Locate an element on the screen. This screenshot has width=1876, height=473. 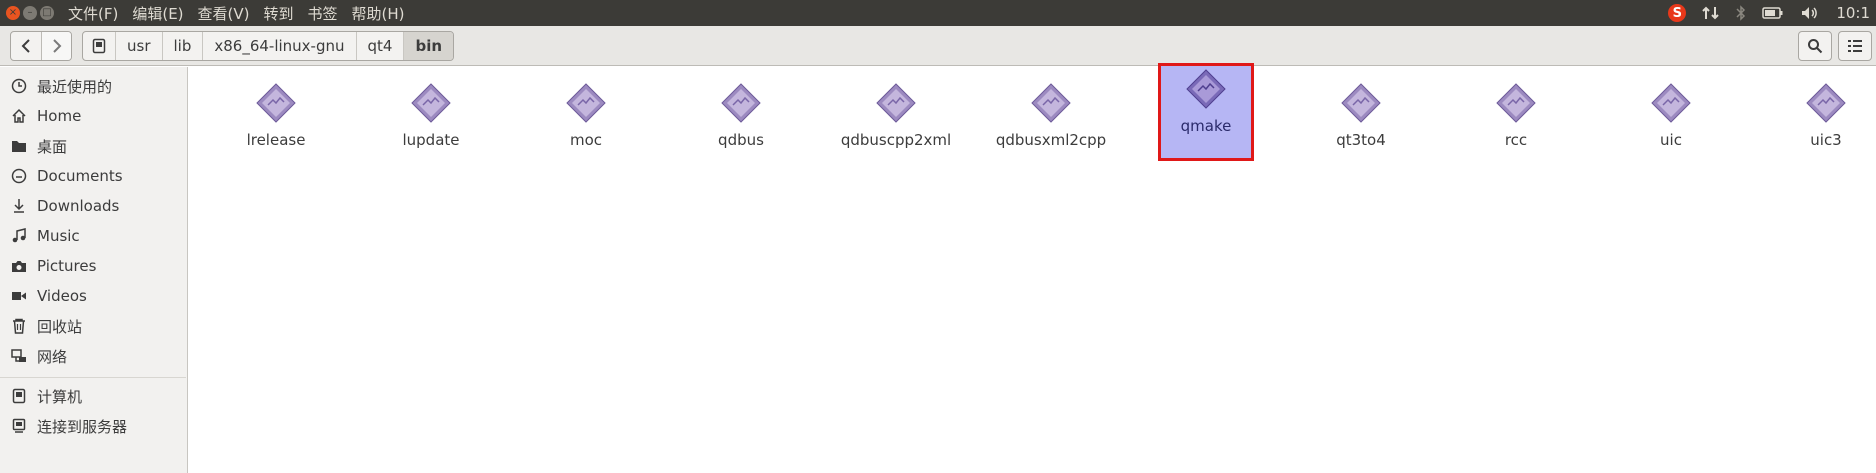
sidebar-divider is located at coordinates (93, 377).